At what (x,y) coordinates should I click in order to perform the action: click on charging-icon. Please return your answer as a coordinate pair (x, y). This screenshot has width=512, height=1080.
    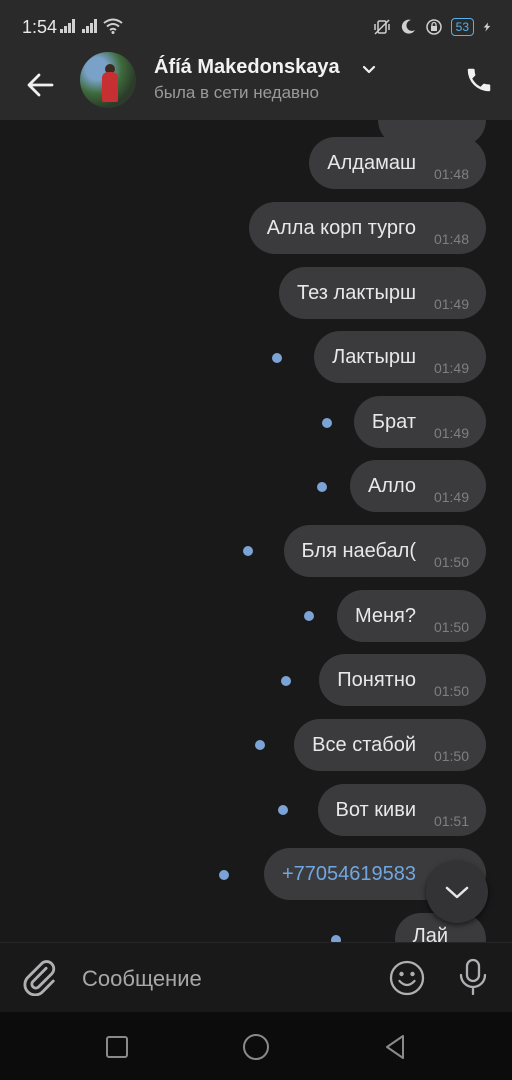
    Looking at the image, I should click on (487, 27).